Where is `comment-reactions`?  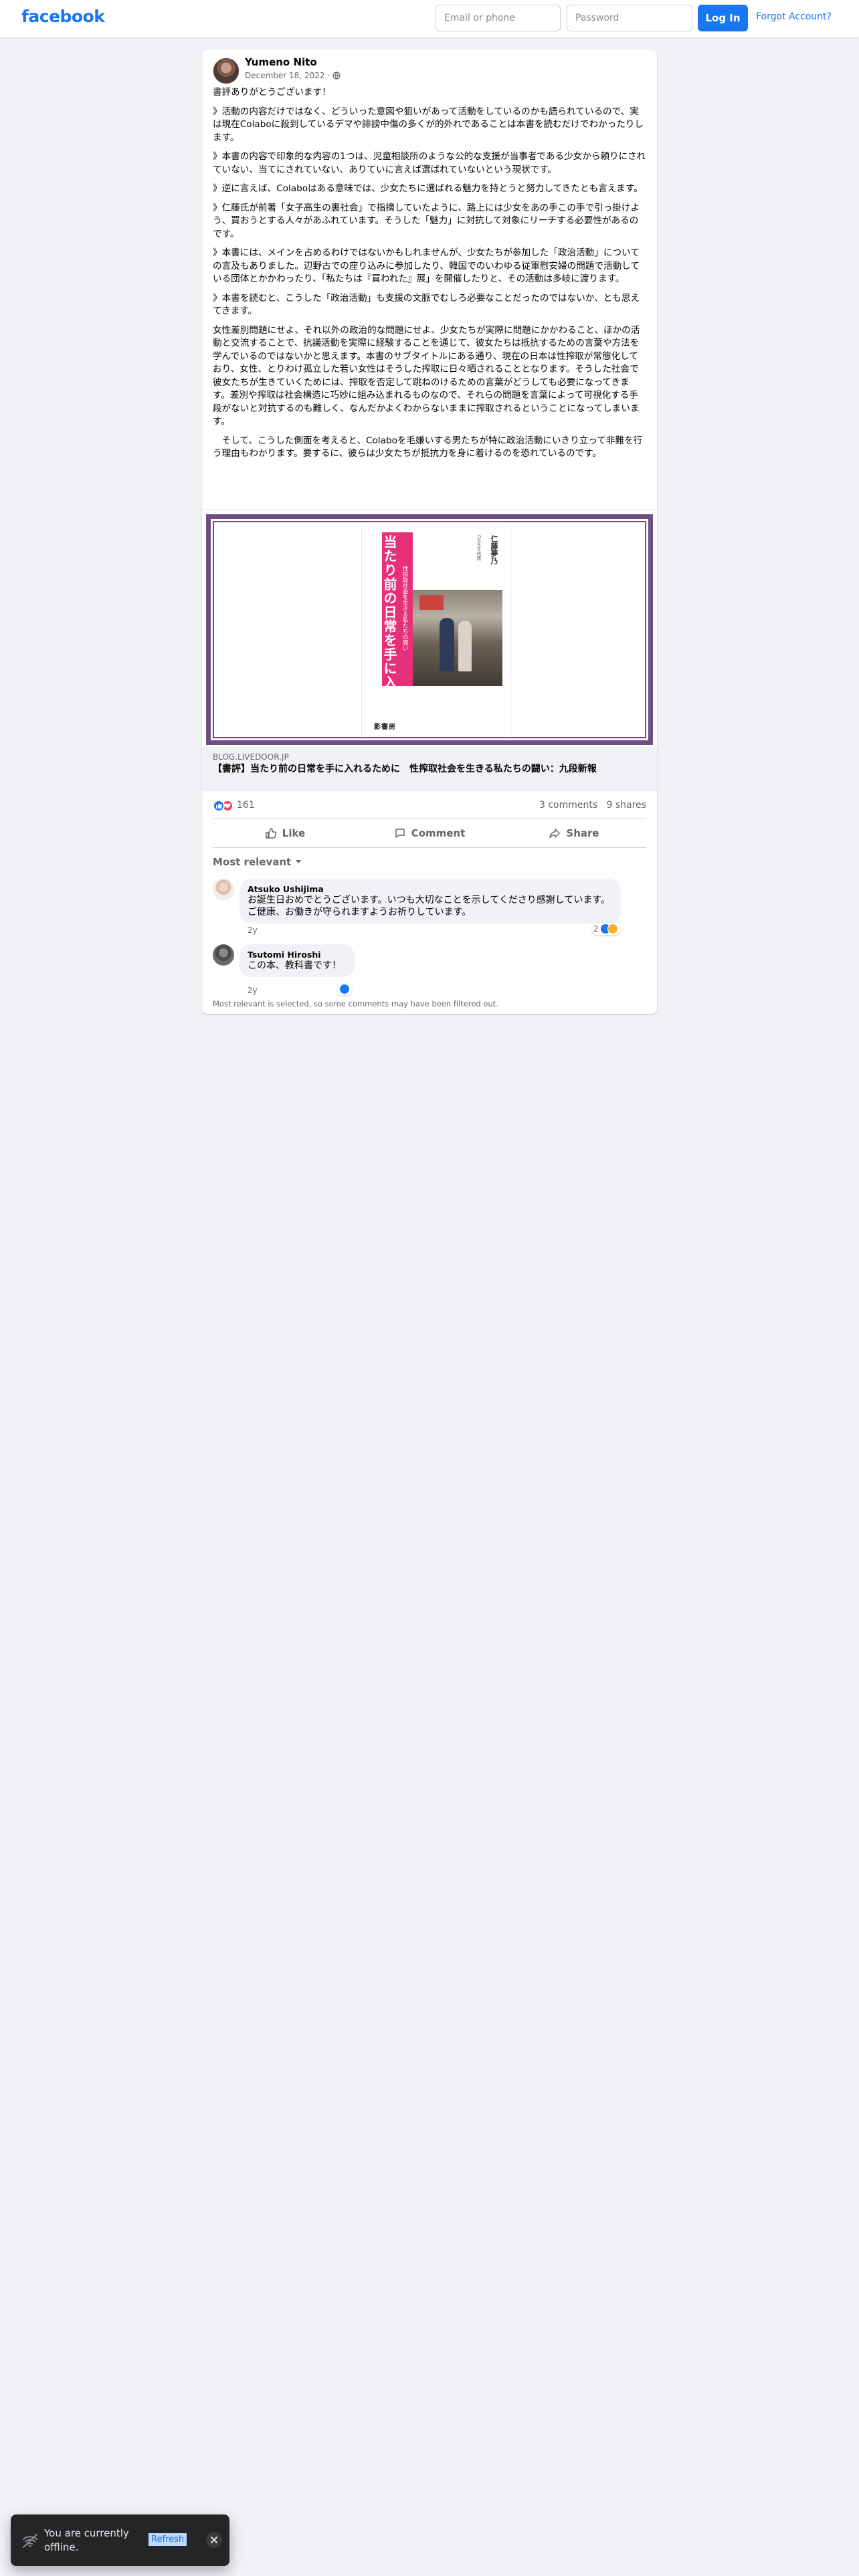 comment-reactions is located at coordinates (345, 989).